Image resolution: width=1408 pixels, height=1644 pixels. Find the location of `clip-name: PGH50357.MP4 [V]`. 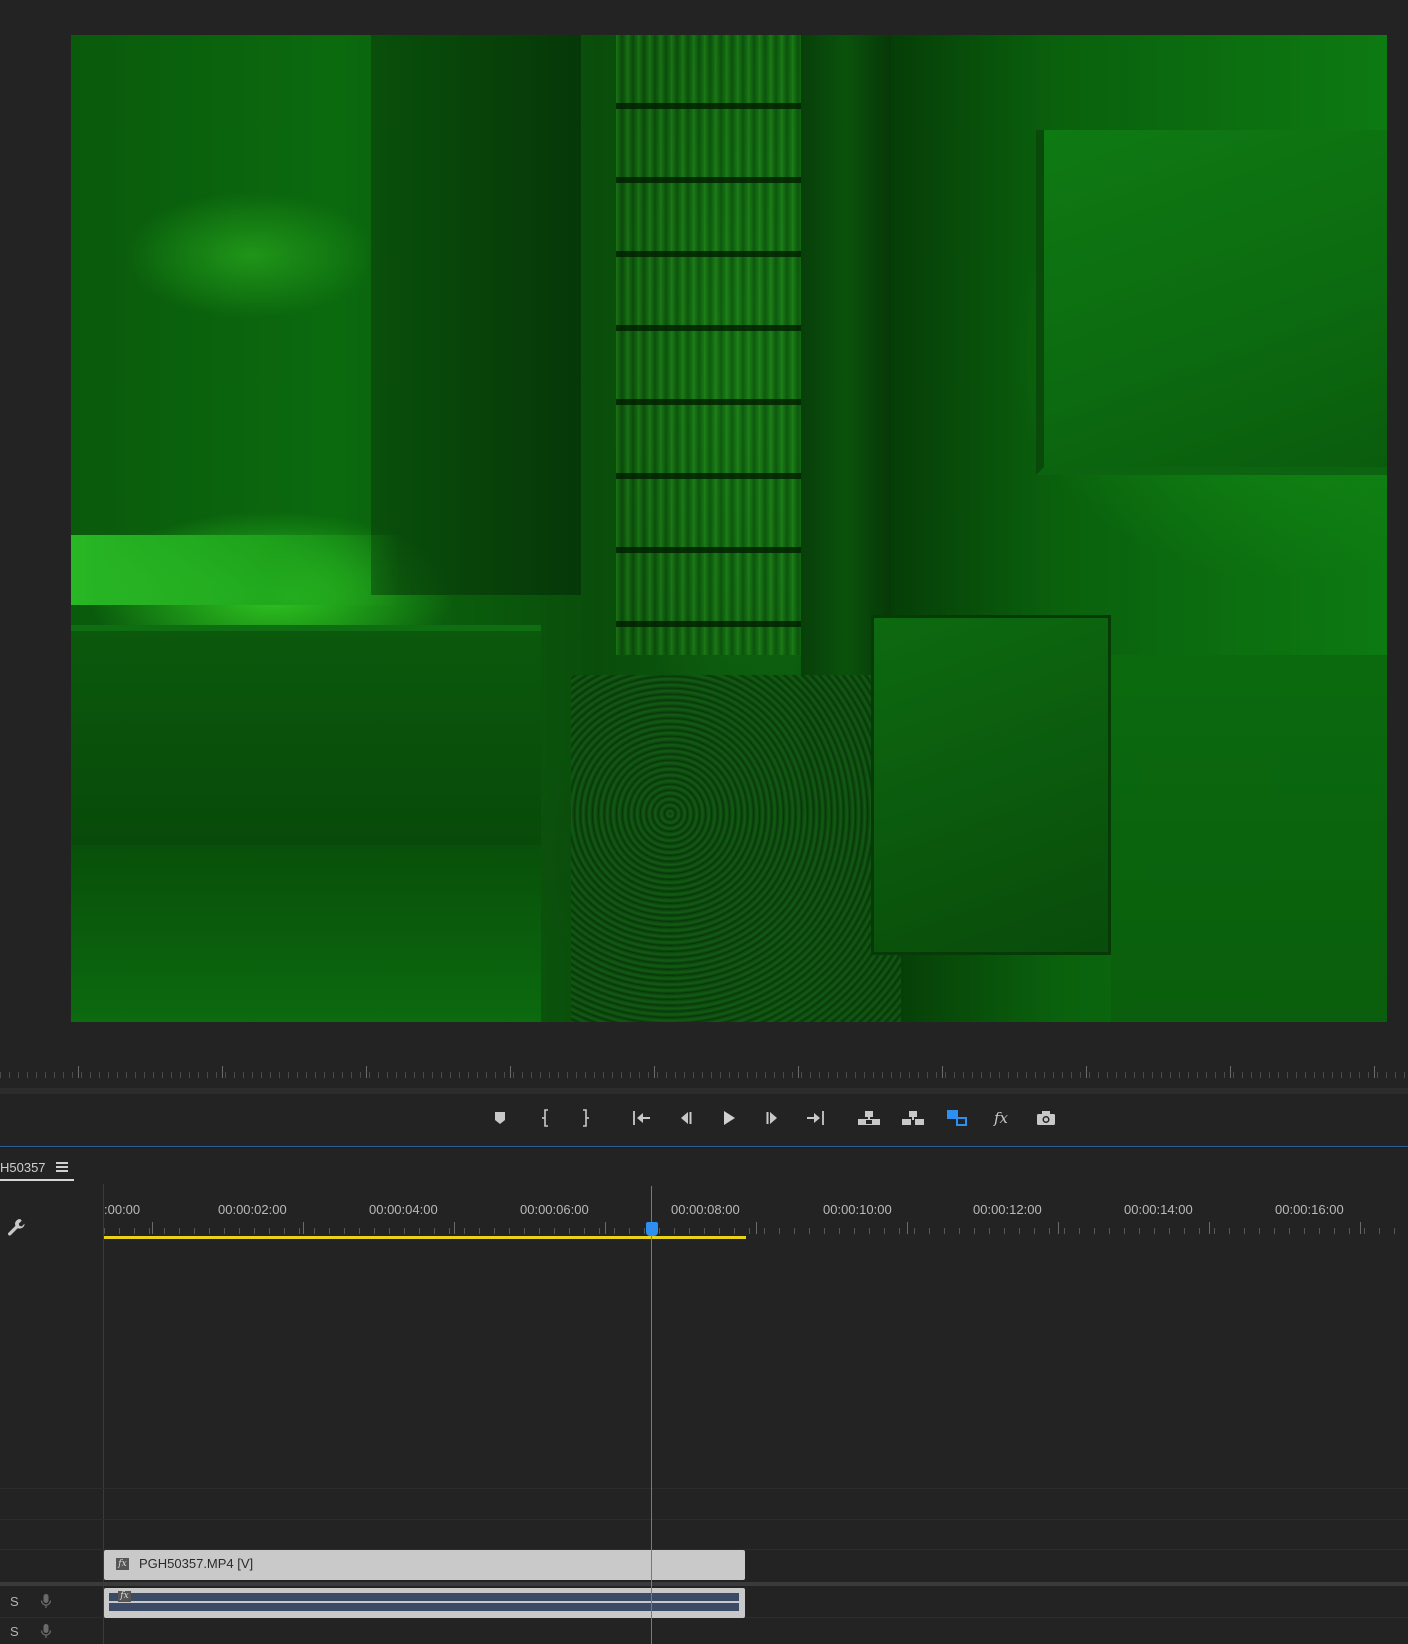

clip-name: PGH50357.MP4 [V] is located at coordinates (196, 1563).